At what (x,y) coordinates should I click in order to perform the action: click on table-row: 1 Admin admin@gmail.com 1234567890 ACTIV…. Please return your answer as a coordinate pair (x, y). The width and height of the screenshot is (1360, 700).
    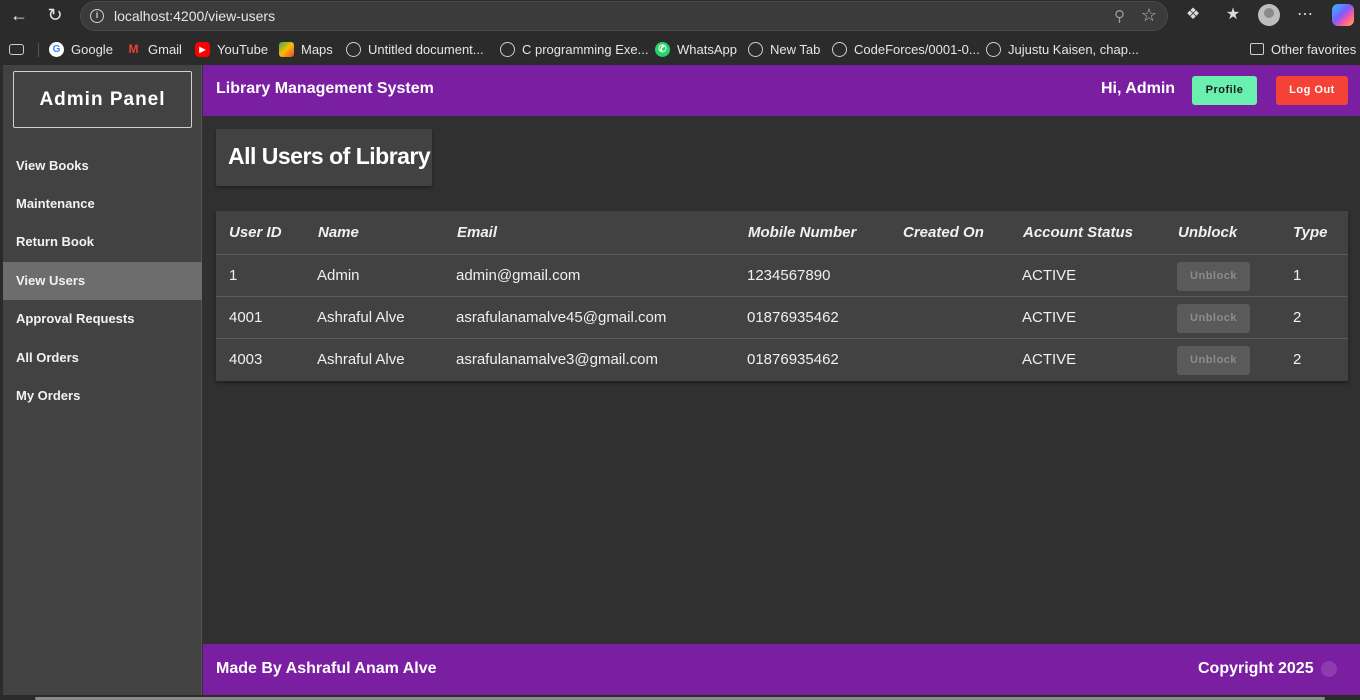
    Looking at the image, I should click on (782, 276).